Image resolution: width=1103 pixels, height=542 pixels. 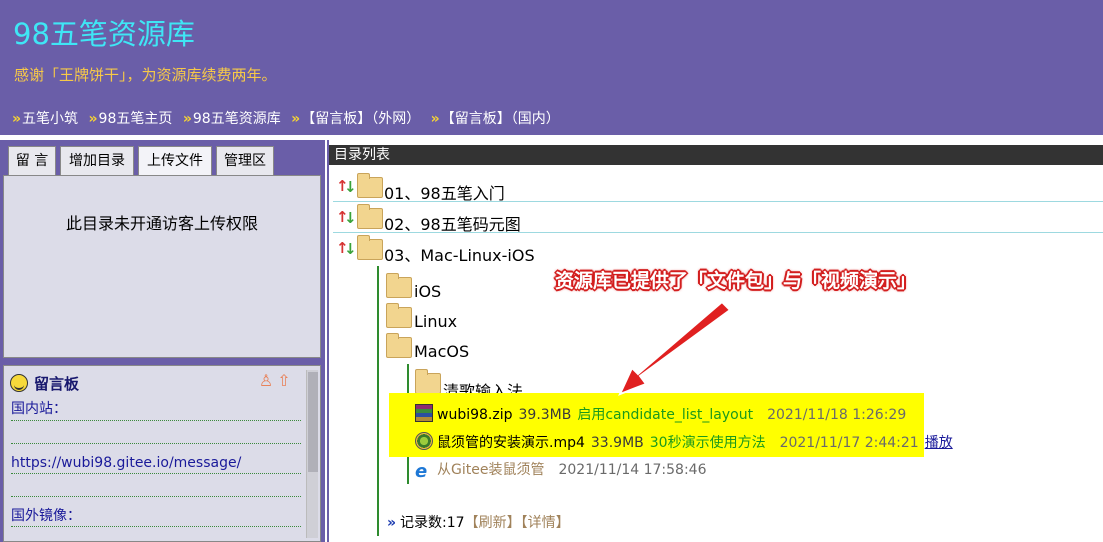 I want to click on file-date: 2021/11/17 2:44:21, so click(x=849, y=443).